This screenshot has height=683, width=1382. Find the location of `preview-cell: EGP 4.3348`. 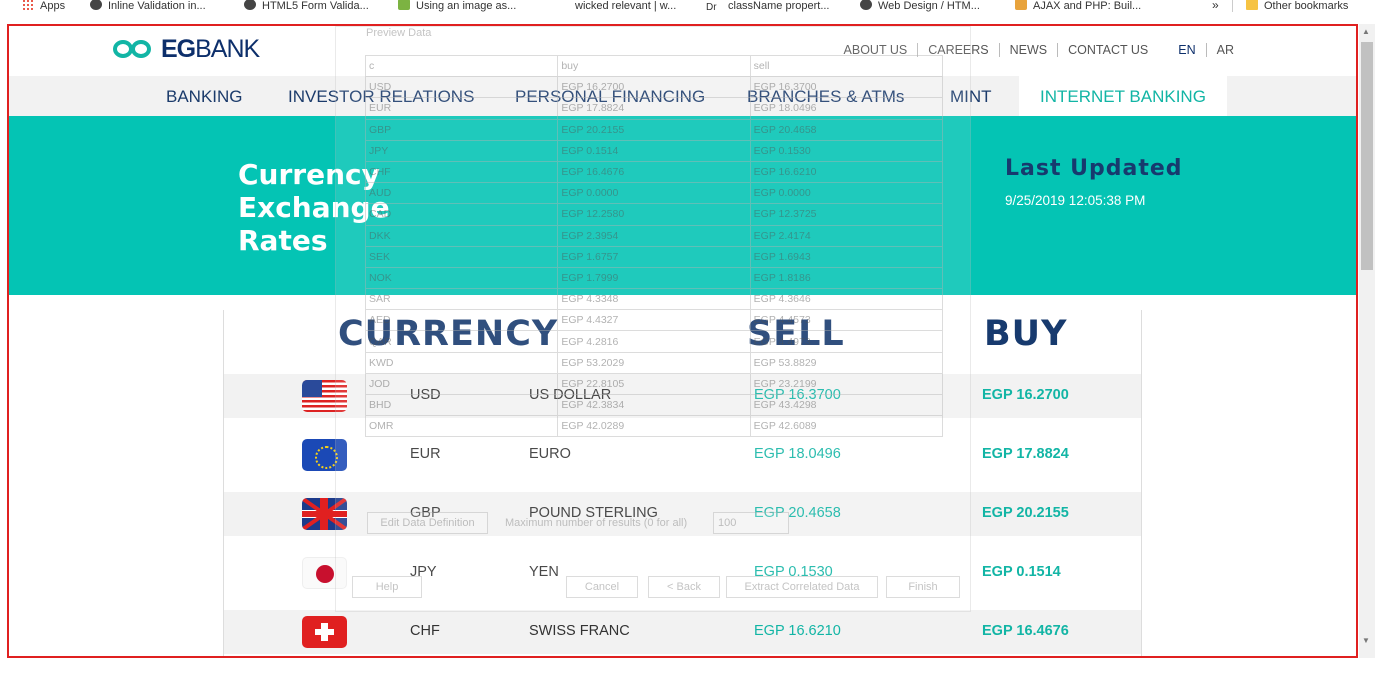

preview-cell: EGP 4.3348 is located at coordinates (654, 299).